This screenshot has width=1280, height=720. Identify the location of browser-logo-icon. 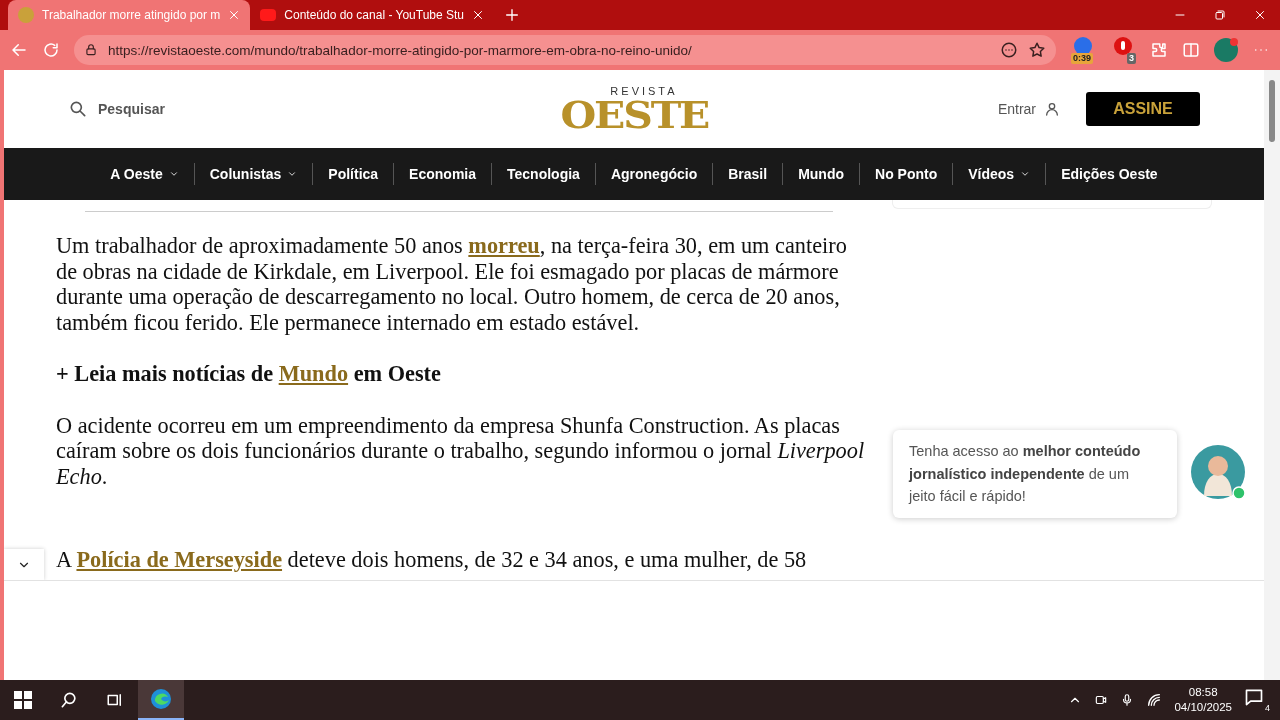
(161, 699).